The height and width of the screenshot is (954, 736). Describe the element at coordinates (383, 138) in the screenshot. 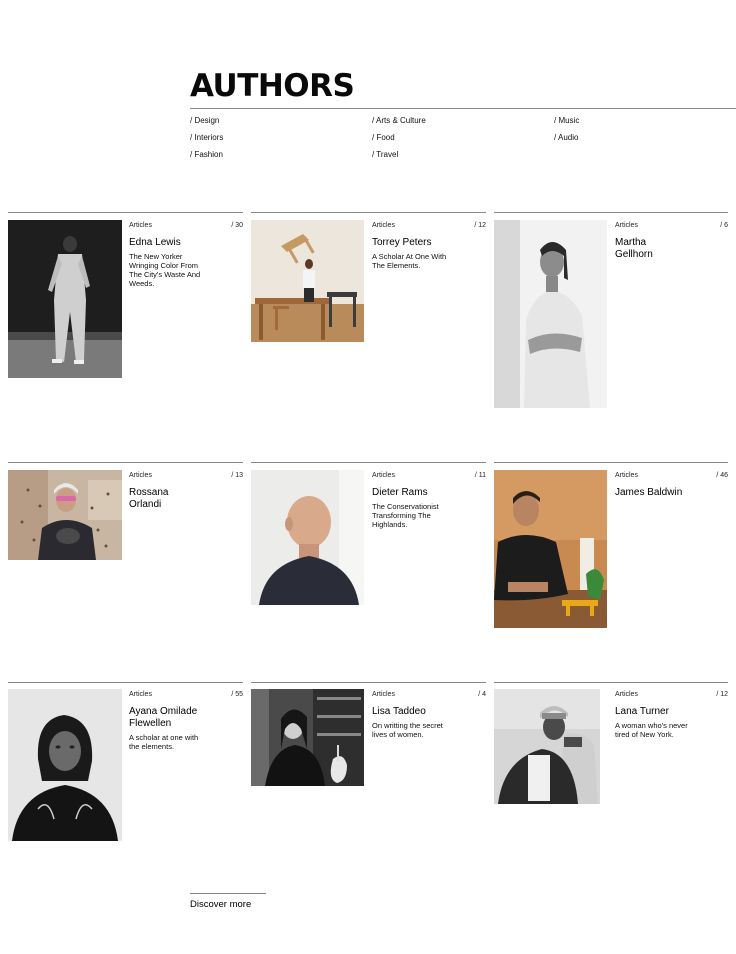

I see `category-link-food: / Food` at that location.